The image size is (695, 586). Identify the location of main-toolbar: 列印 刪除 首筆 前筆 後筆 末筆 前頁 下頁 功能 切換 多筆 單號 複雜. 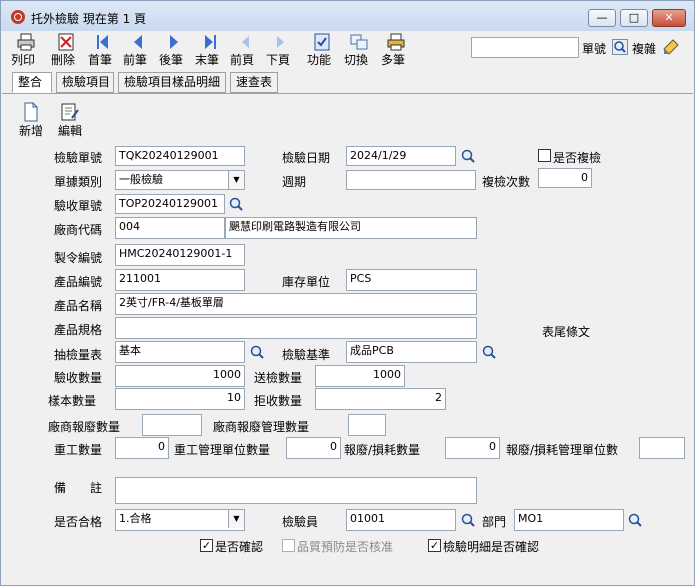
(347, 51).